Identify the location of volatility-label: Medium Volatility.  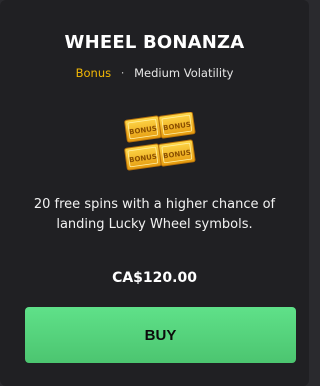
(184, 73).